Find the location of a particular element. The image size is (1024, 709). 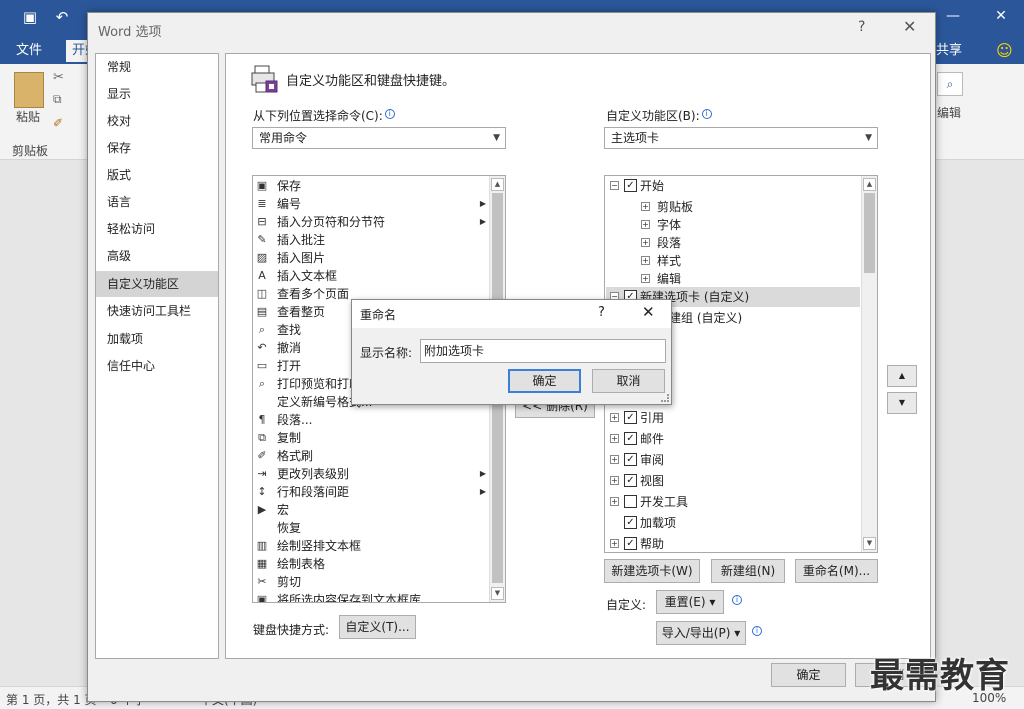

tree-item: + ✓ 审阅 is located at coordinates (733, 460).